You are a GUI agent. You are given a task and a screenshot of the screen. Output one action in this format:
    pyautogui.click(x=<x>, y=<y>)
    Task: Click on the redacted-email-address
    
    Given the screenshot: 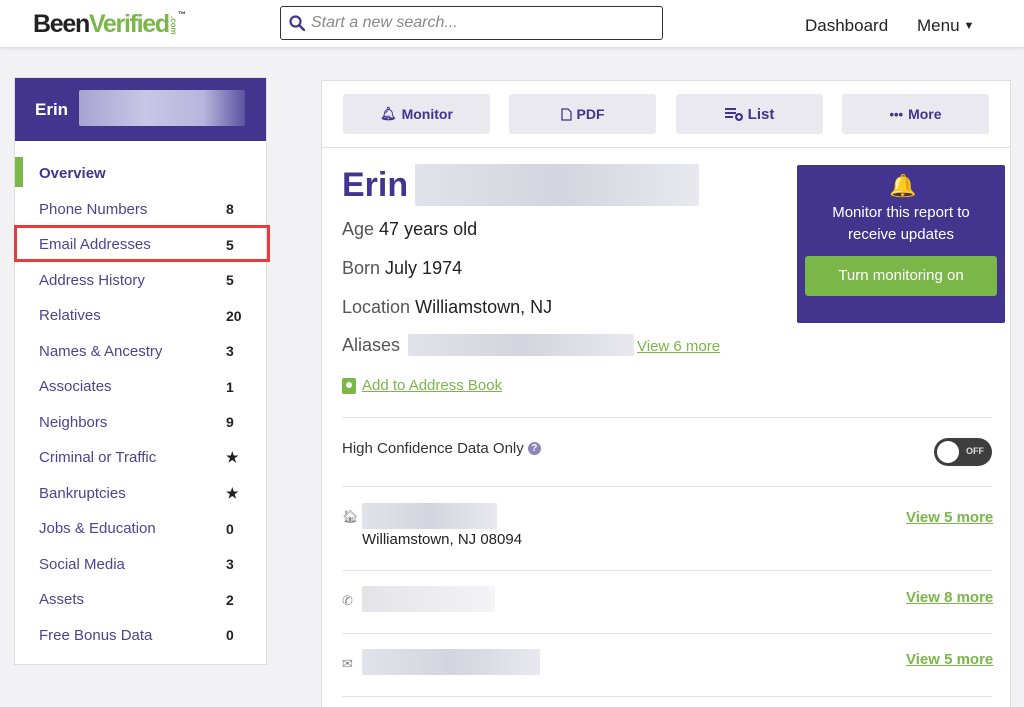 What is the action you would take?
    pyautogui.click(x=451, y=662)
    